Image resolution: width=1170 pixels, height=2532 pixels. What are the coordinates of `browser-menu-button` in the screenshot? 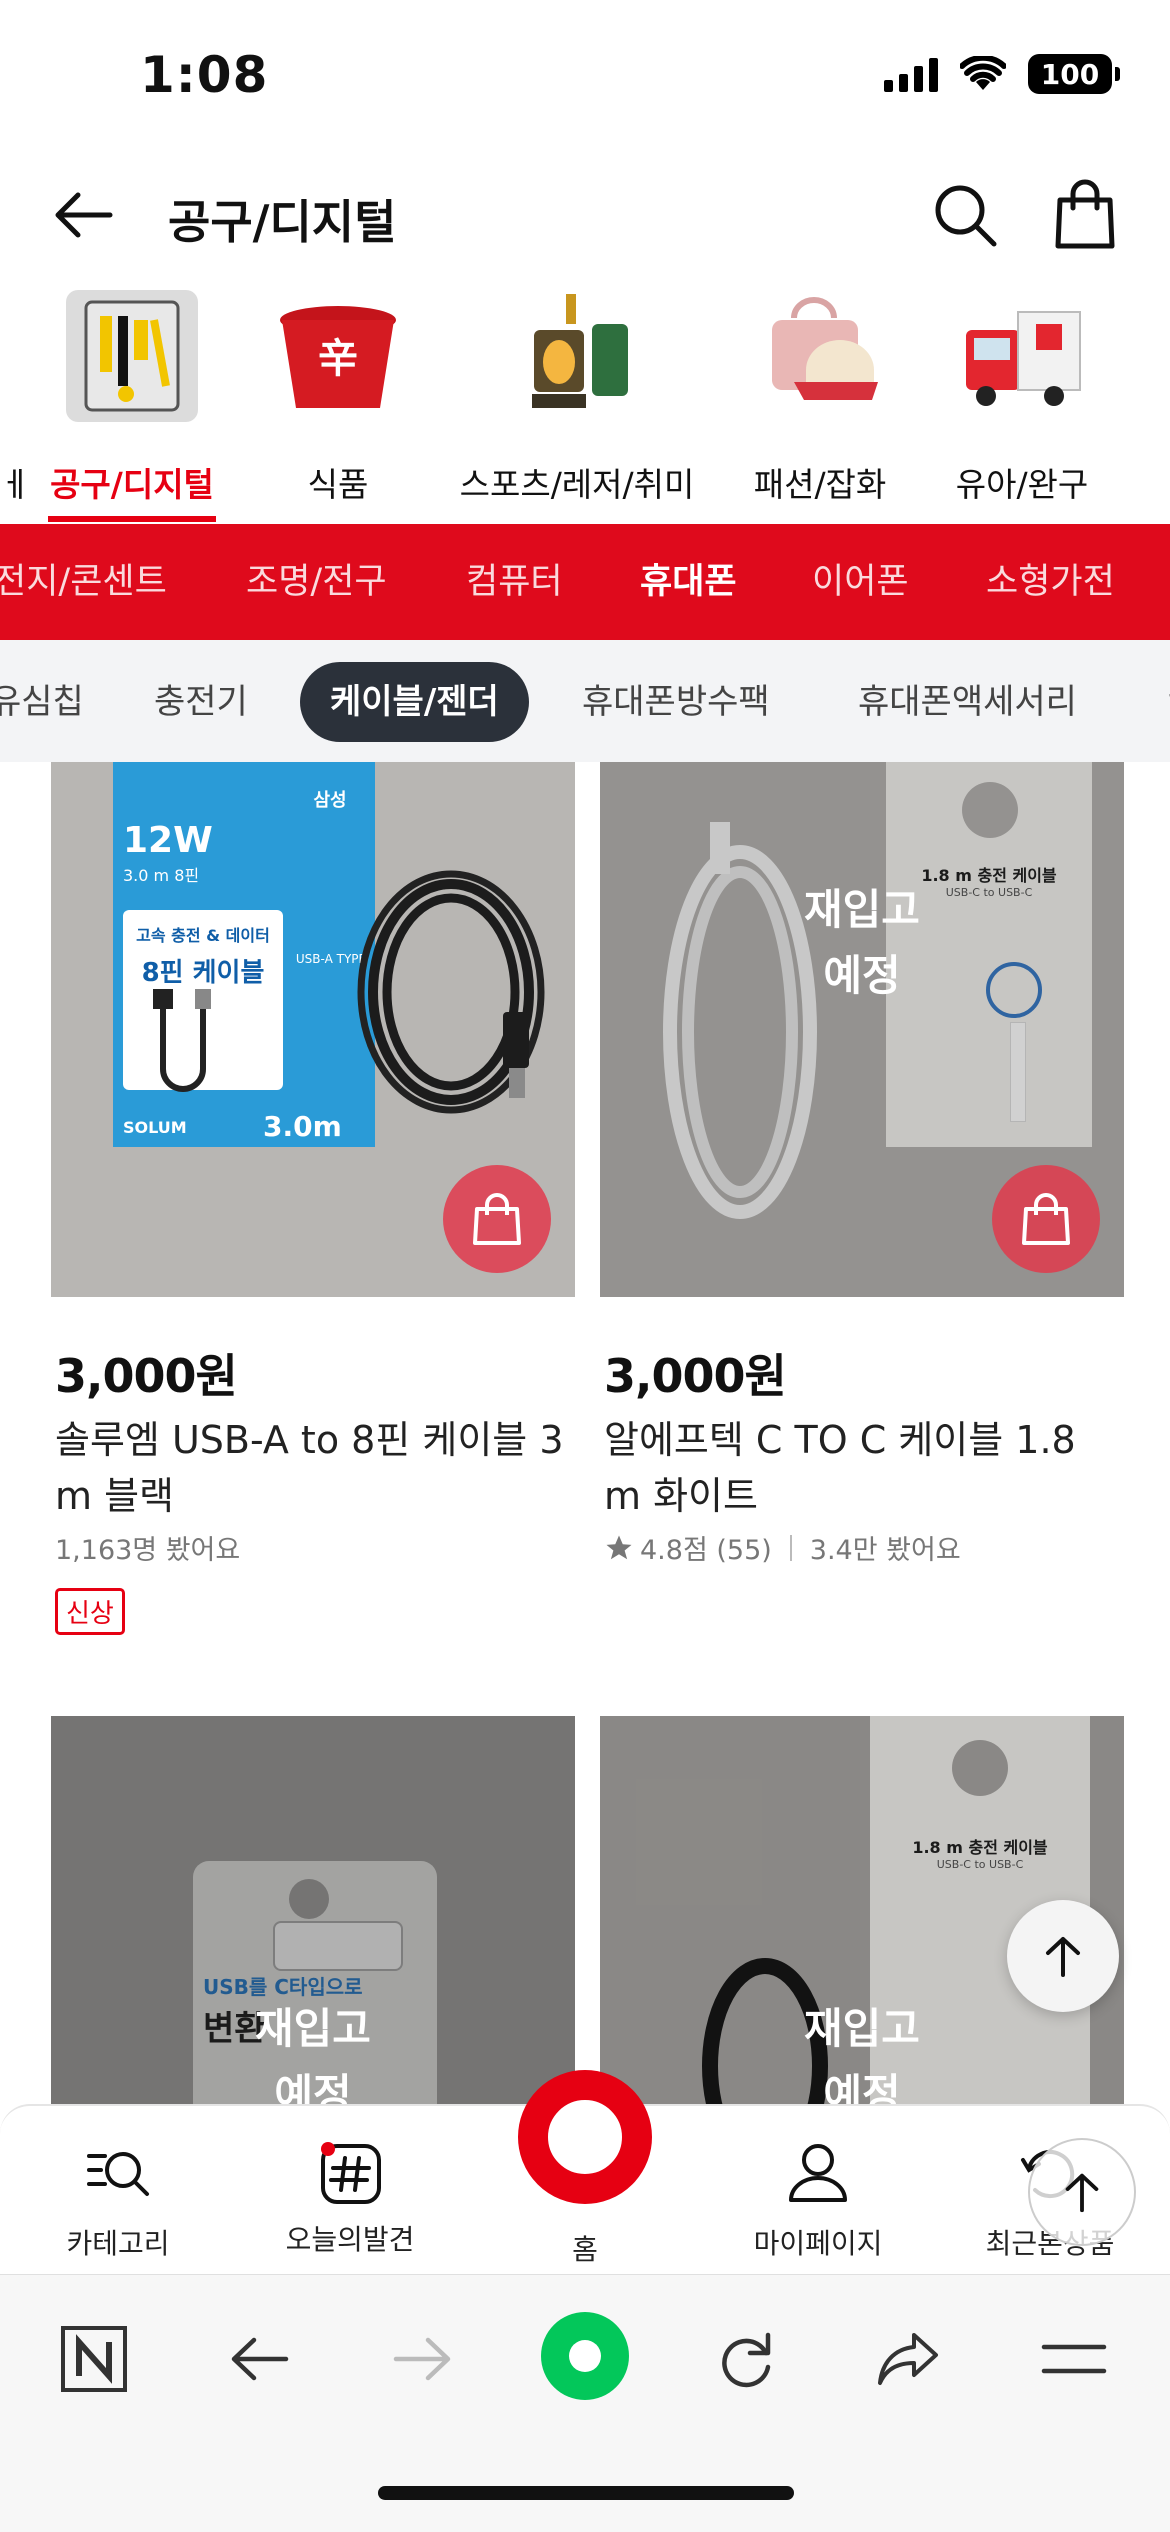 It's located at (1074, 2359).